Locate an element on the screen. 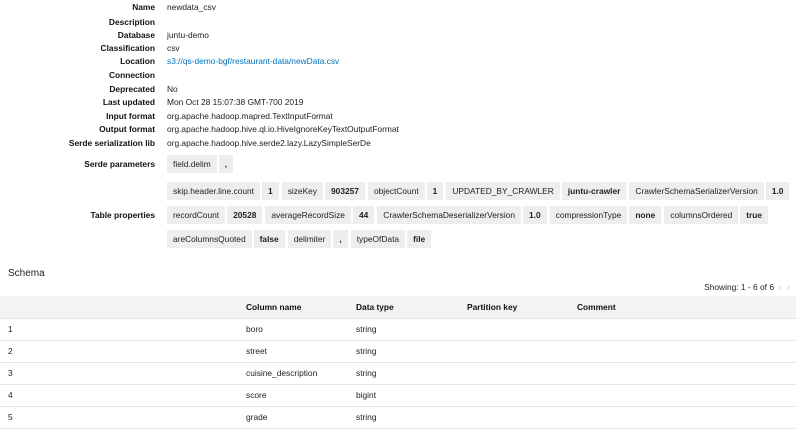 Image resolution: width=800 pixels, height=429 pixels. property-key: areColumnsQuoted is located at coordinates (209, 239).